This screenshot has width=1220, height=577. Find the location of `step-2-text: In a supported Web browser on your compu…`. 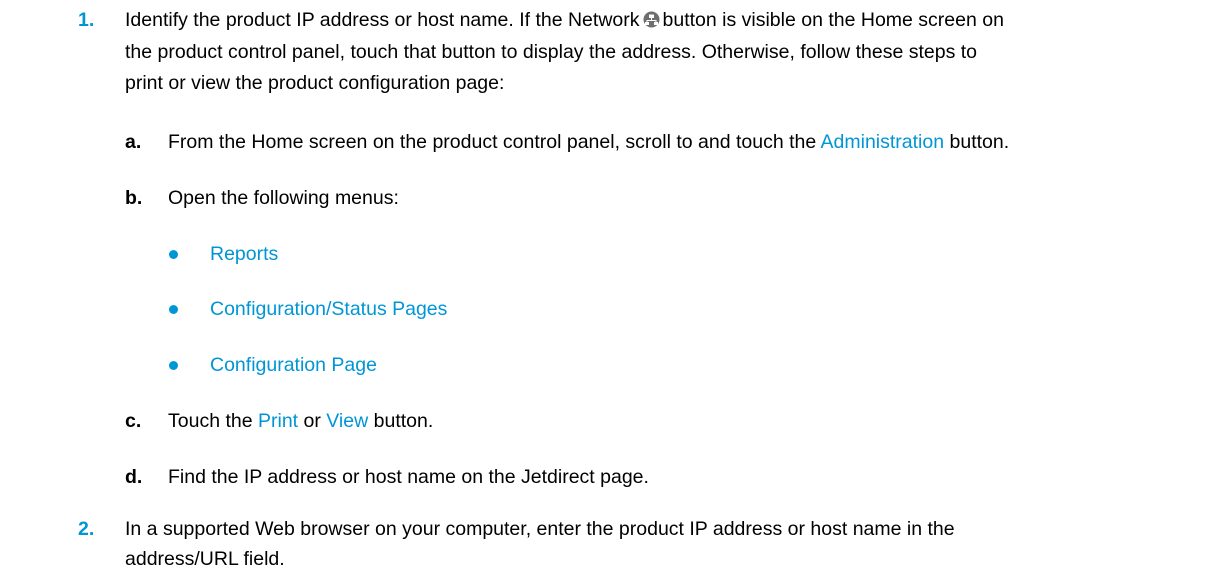

step-2-text: In a supported Web browser on your compu… is located at coordinates (655, 545).